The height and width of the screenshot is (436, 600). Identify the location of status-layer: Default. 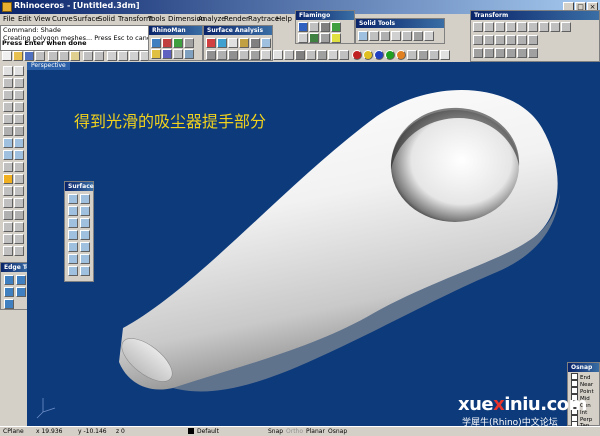
(208, 431).